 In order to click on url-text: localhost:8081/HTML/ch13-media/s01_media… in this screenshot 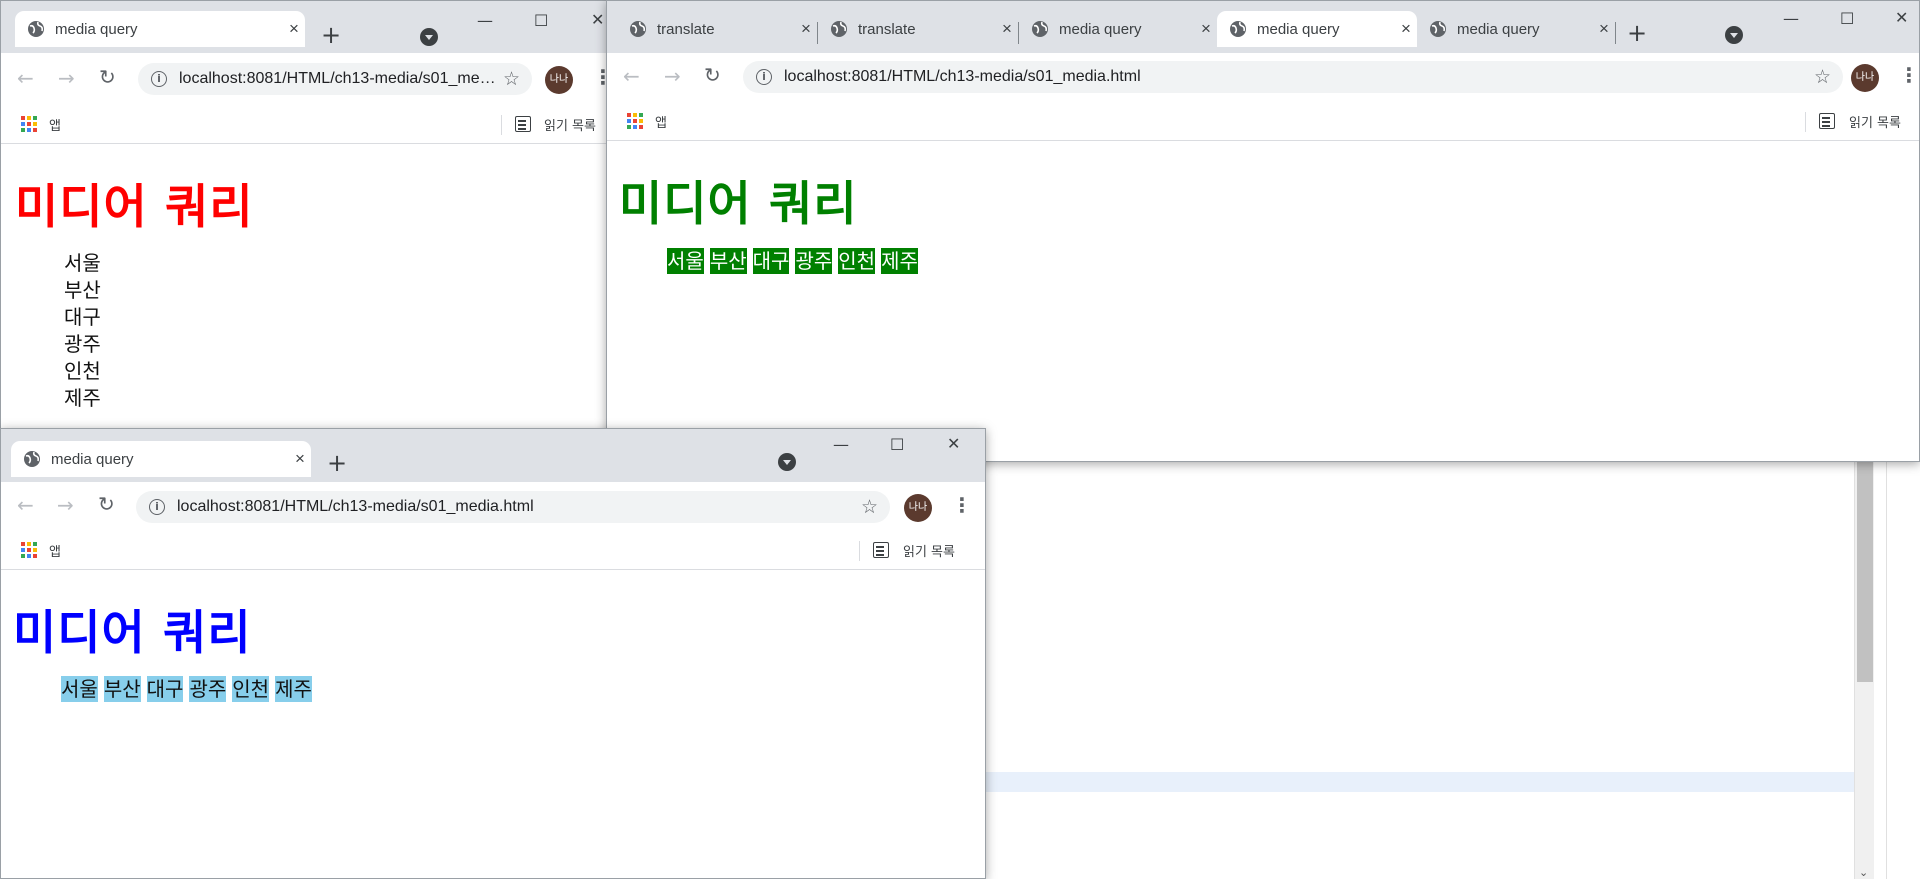, I will do `click(341, 78)`.